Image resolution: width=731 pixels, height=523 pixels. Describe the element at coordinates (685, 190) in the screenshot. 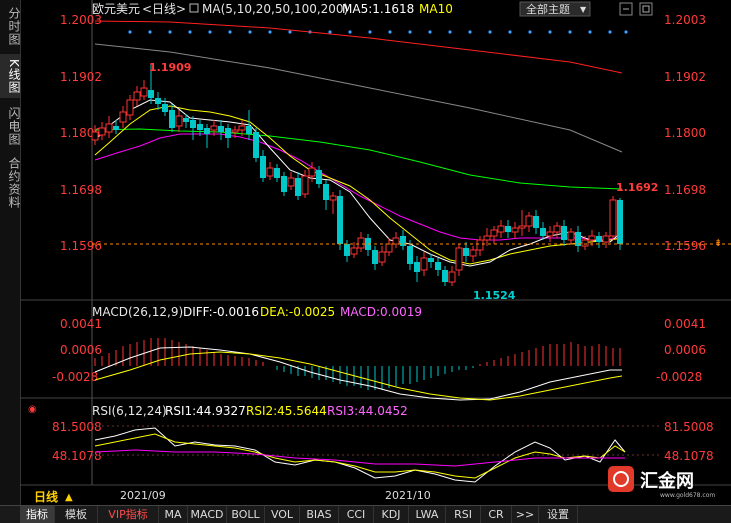

I see `price-axis-right-3: 1.1698` at that location.